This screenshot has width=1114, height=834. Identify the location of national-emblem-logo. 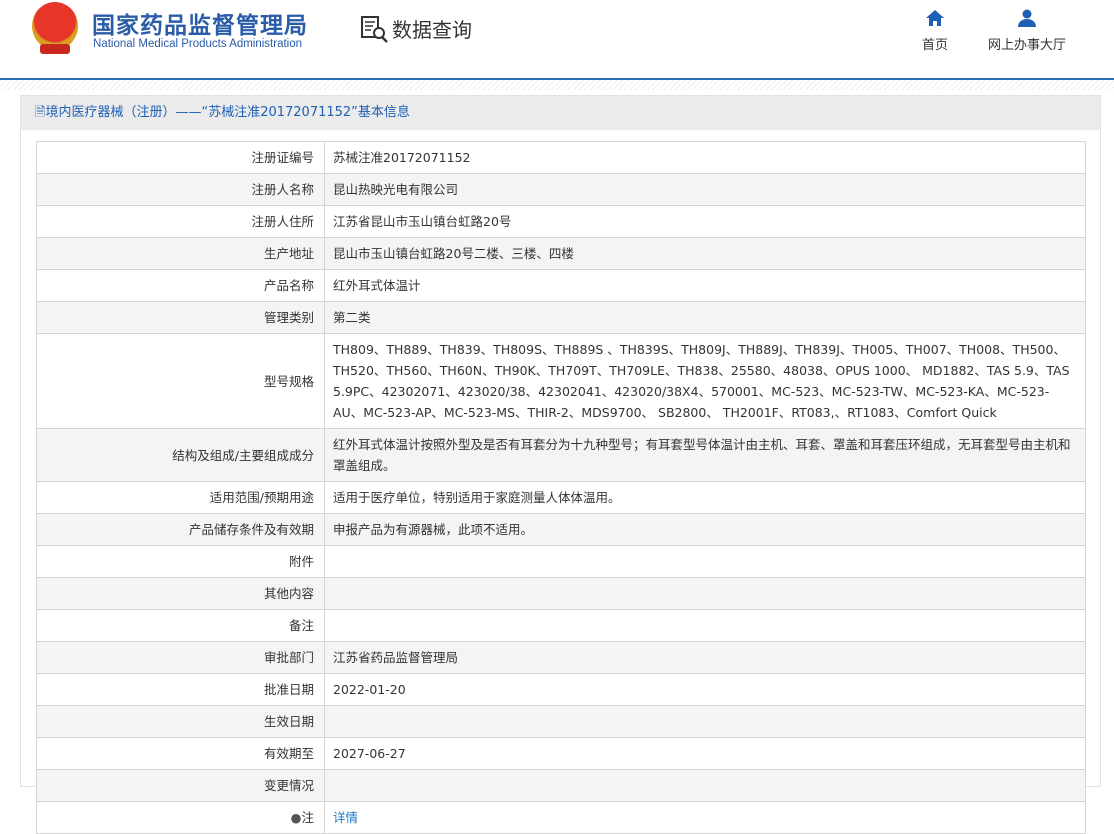
(55, 28).